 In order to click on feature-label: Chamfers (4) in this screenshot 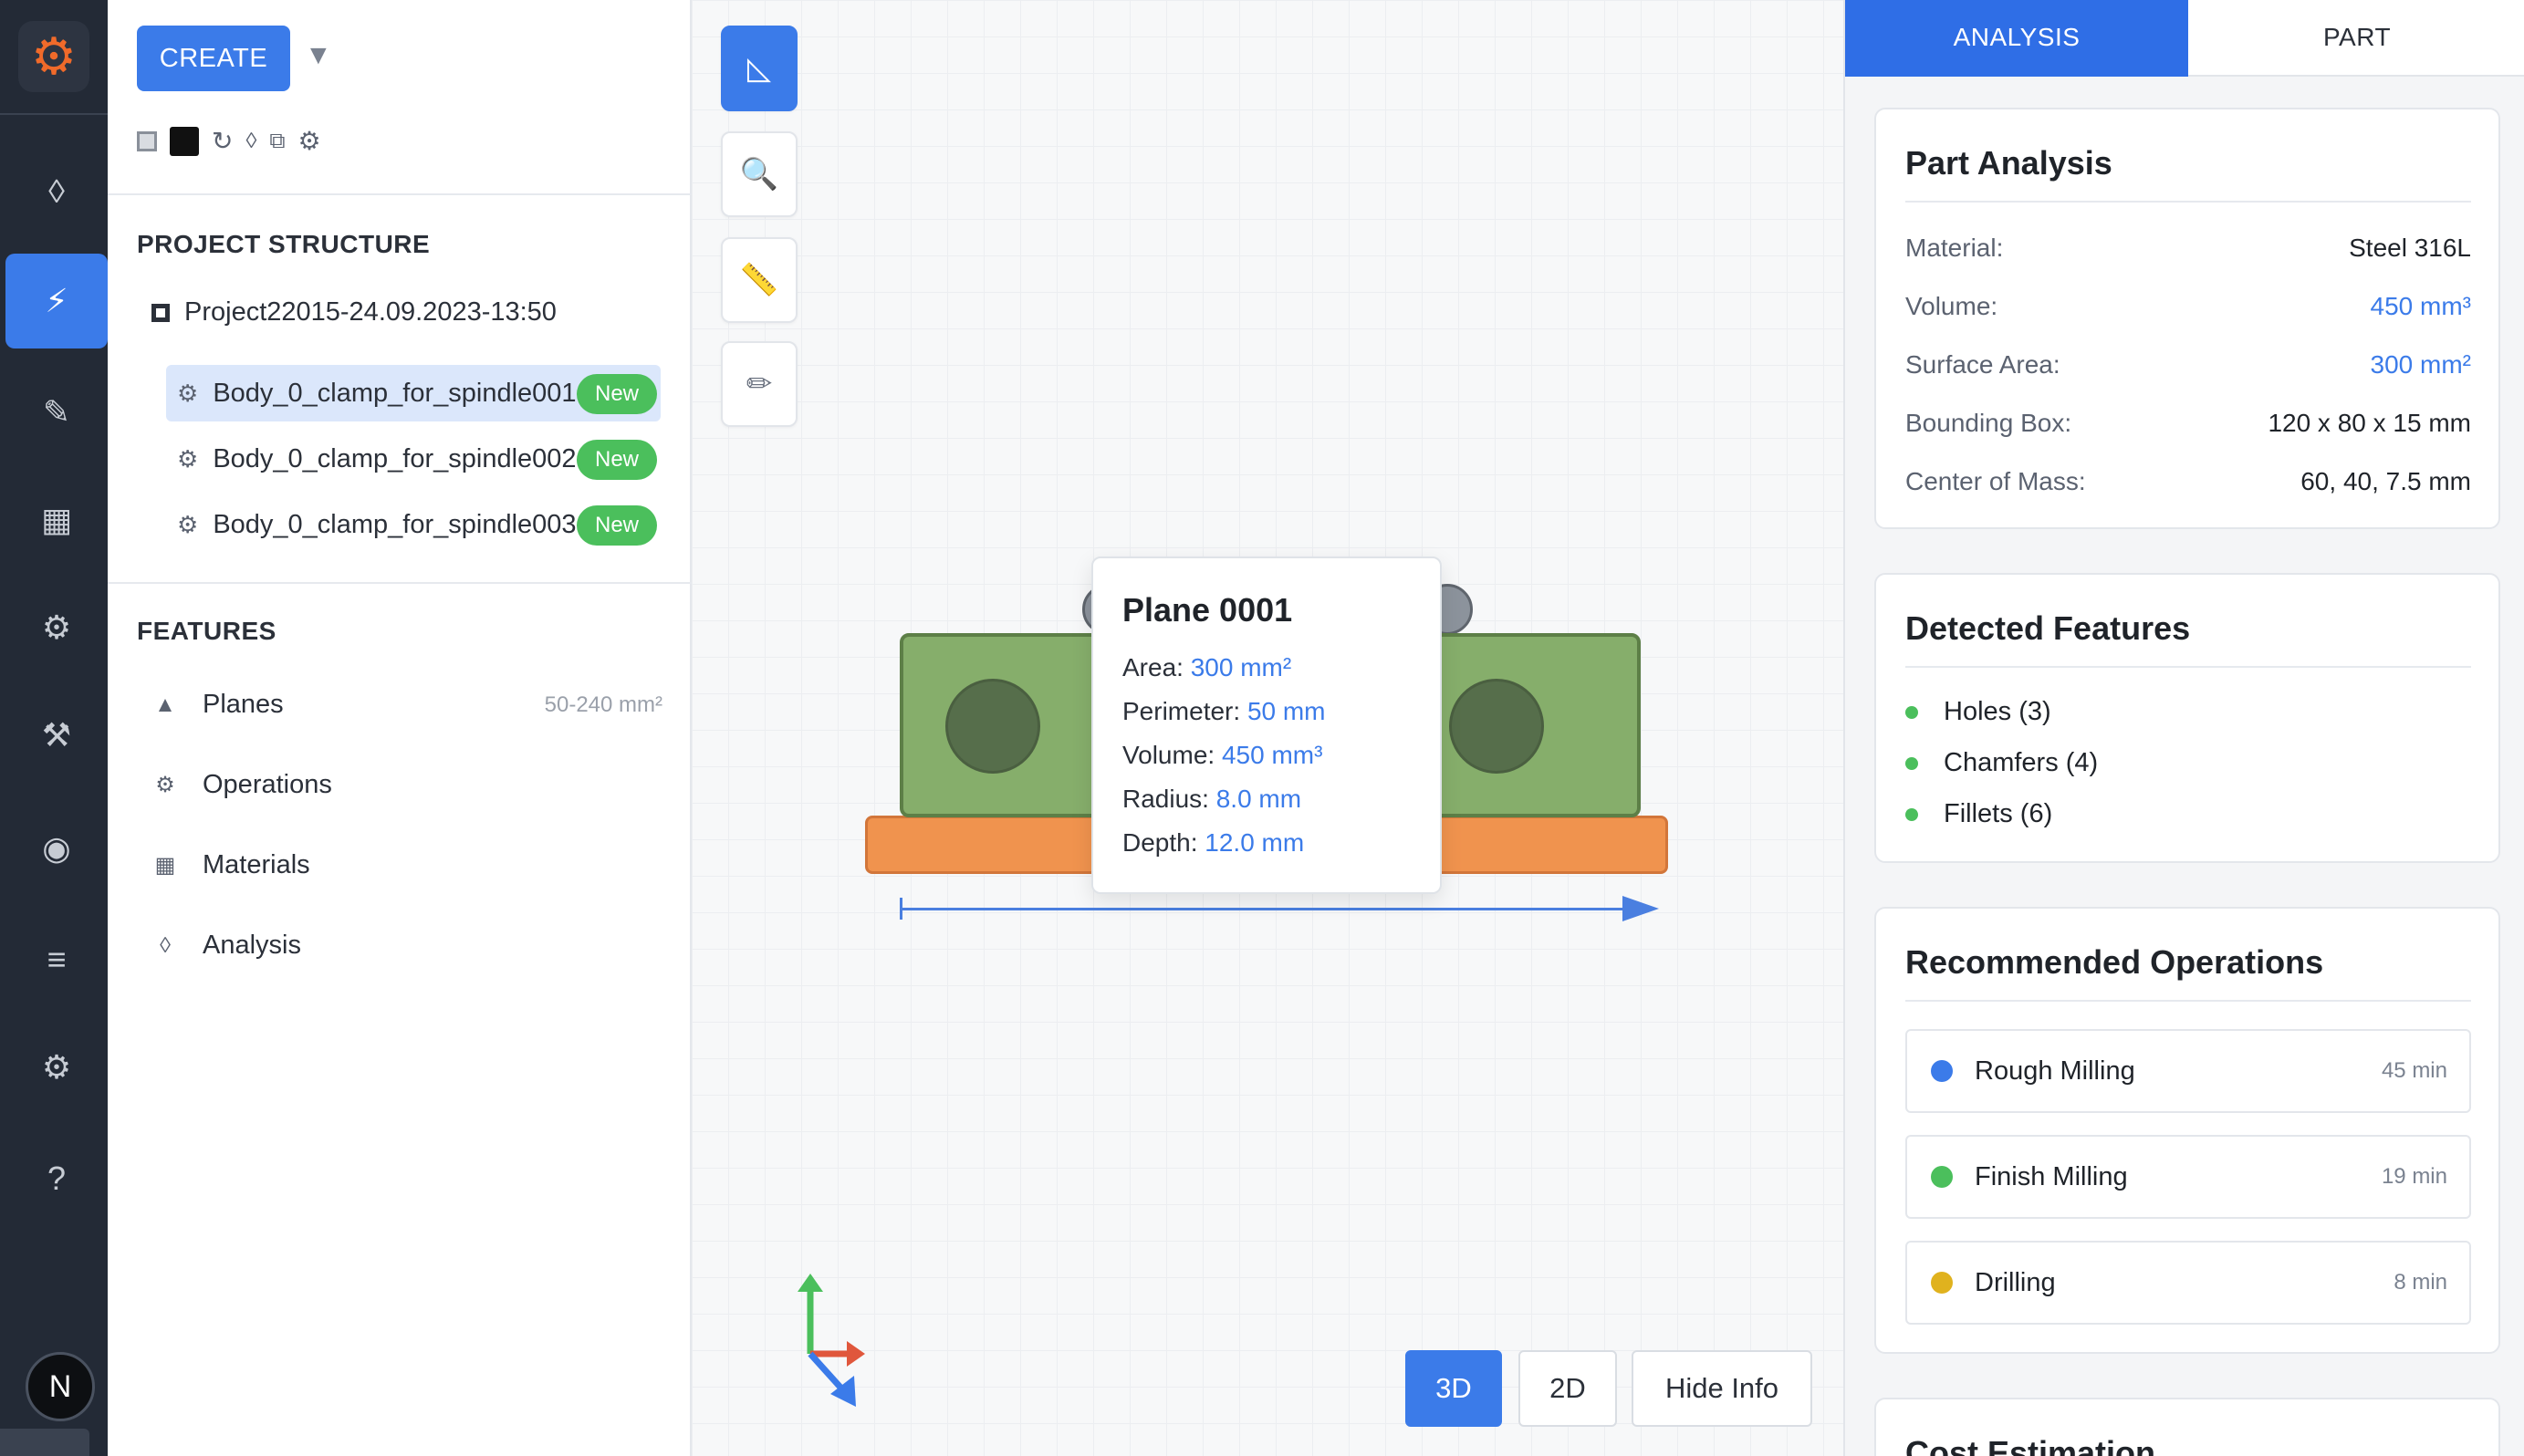, I will do `click(2021, 762)`.